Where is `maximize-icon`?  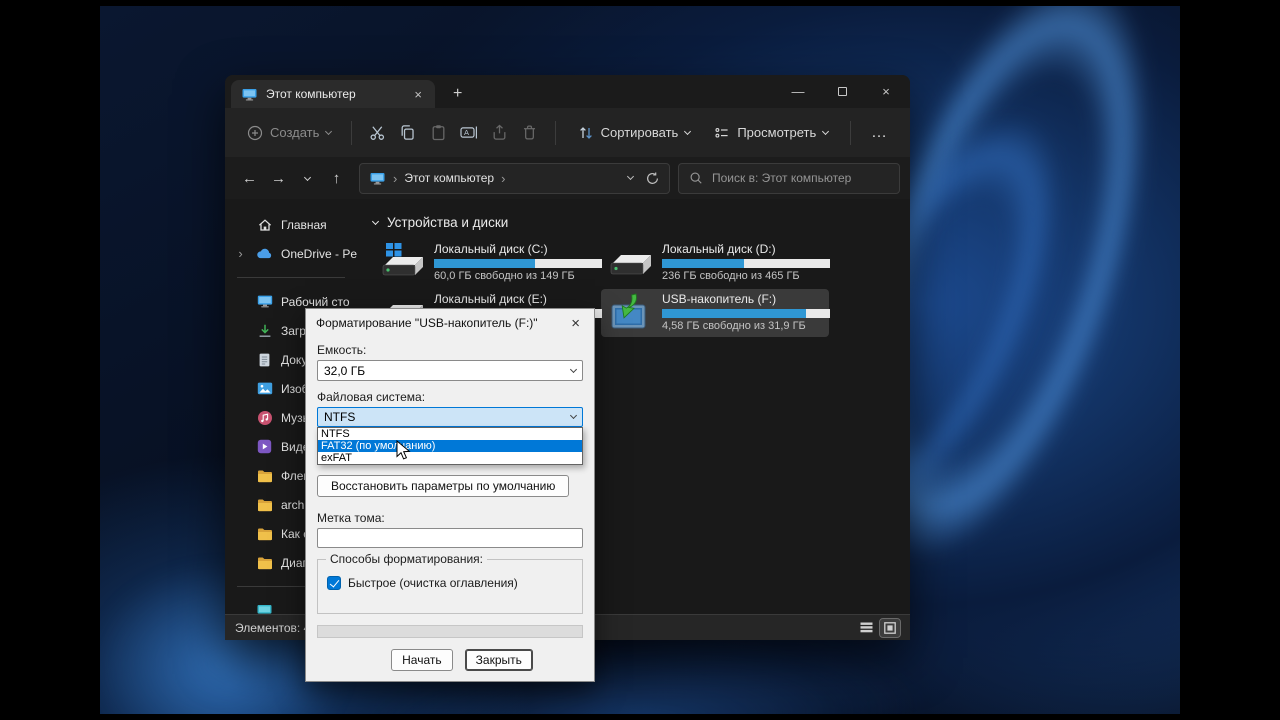 maximize-icon is located at coordinates (842, 91).